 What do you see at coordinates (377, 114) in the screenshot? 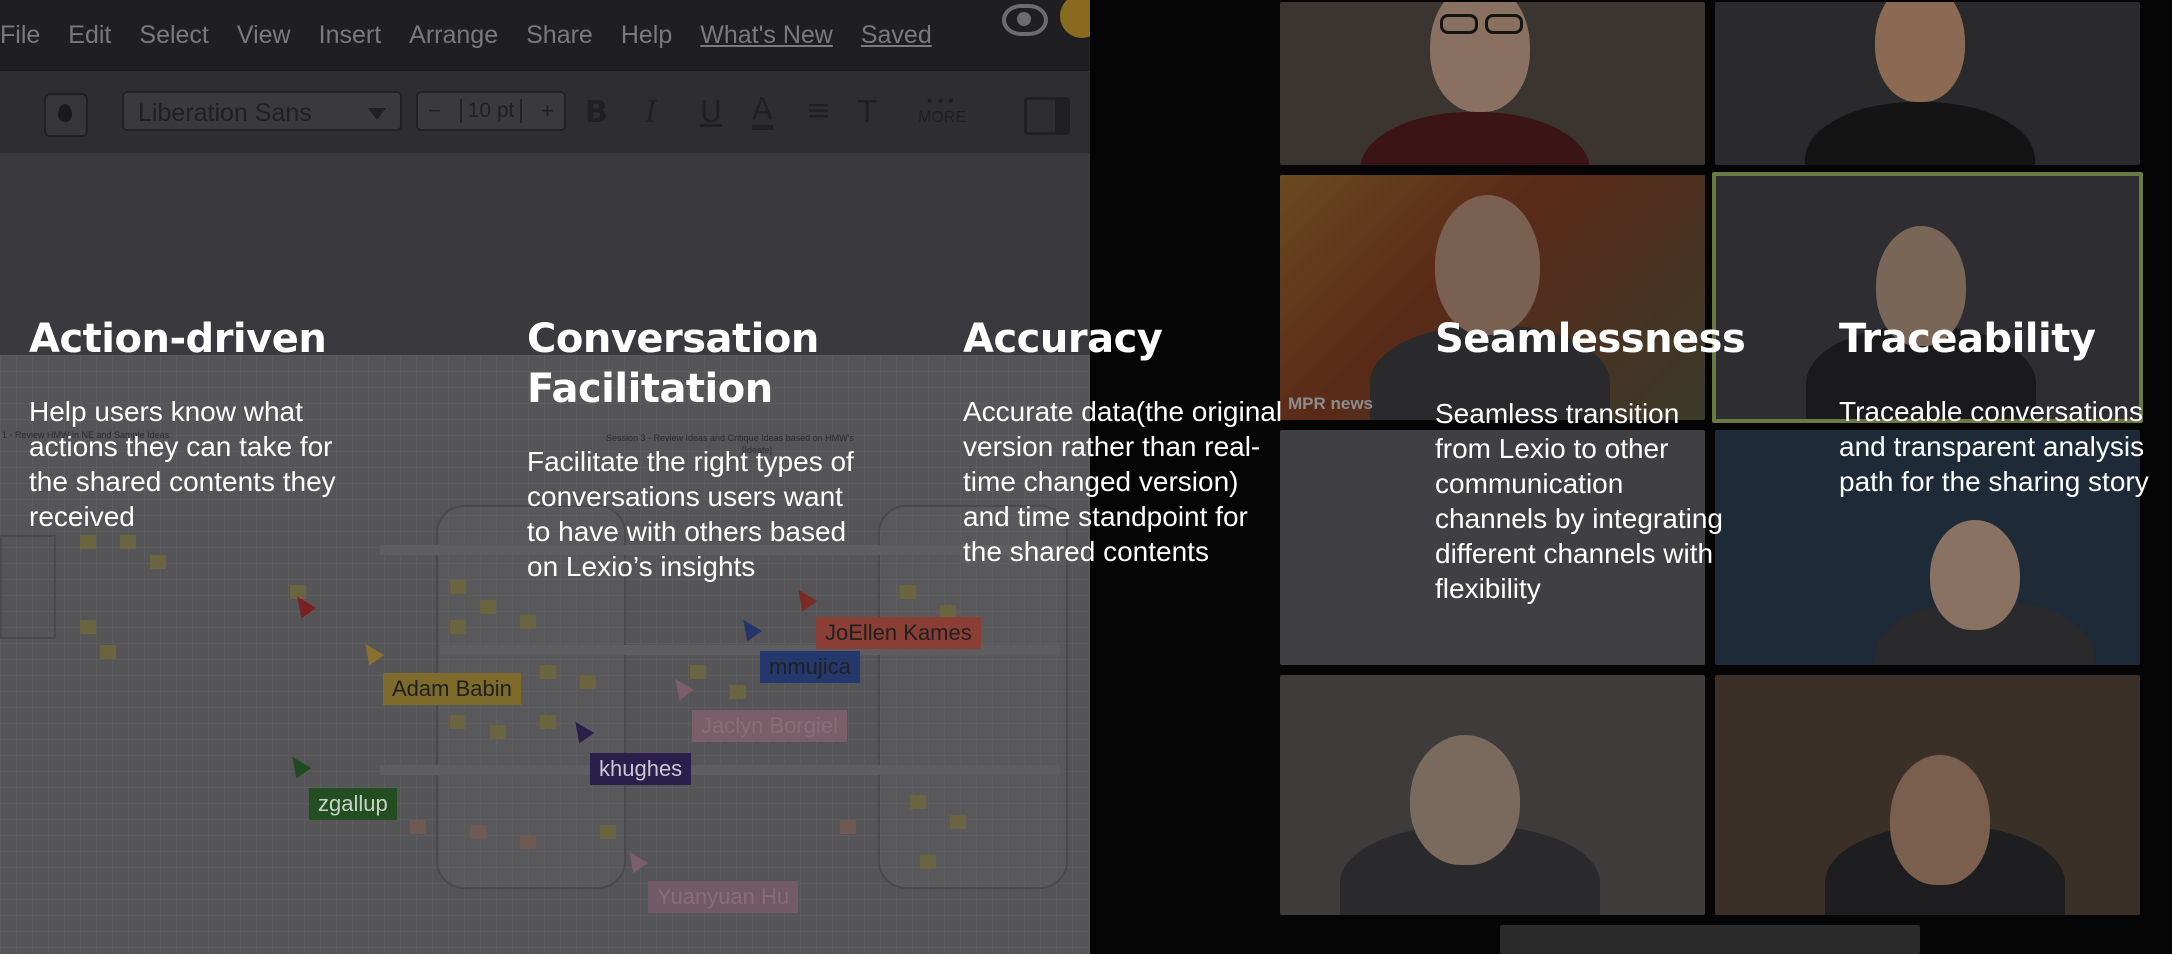
I see `chevron-down-icon` at bounding box center [377, 114].